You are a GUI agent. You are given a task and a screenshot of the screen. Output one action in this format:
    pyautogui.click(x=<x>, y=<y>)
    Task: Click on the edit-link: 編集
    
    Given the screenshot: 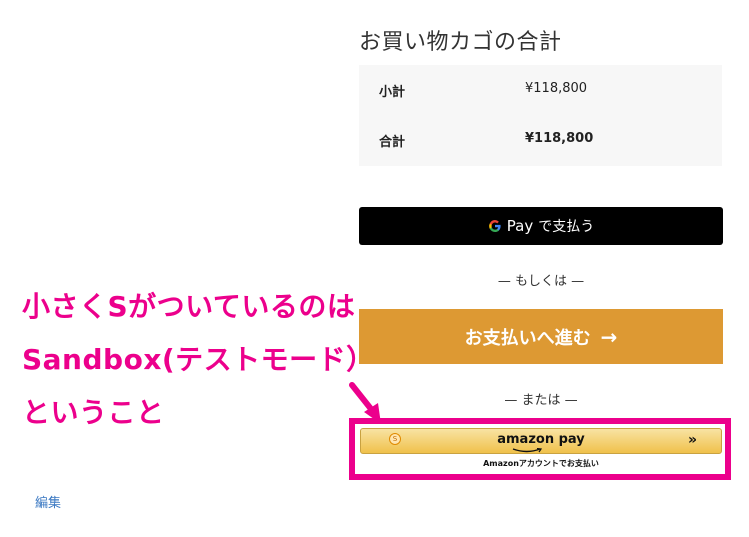 What is the action you would take?
    pyautogui.click(x=48, y=501)
    